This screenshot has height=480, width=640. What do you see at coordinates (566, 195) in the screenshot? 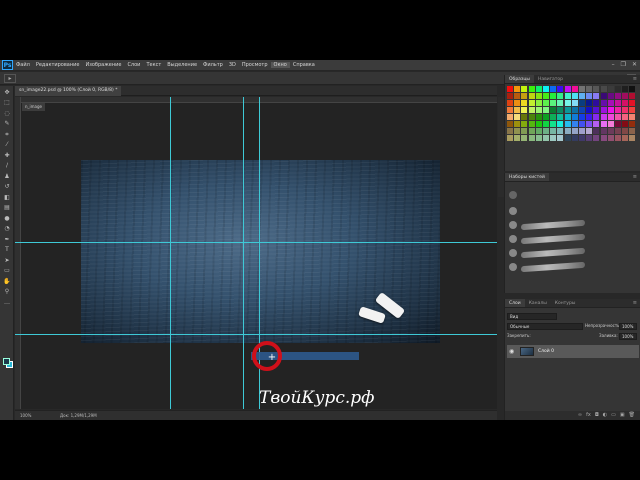
I see `brush-preset-row` at bounding box center [566, 195].